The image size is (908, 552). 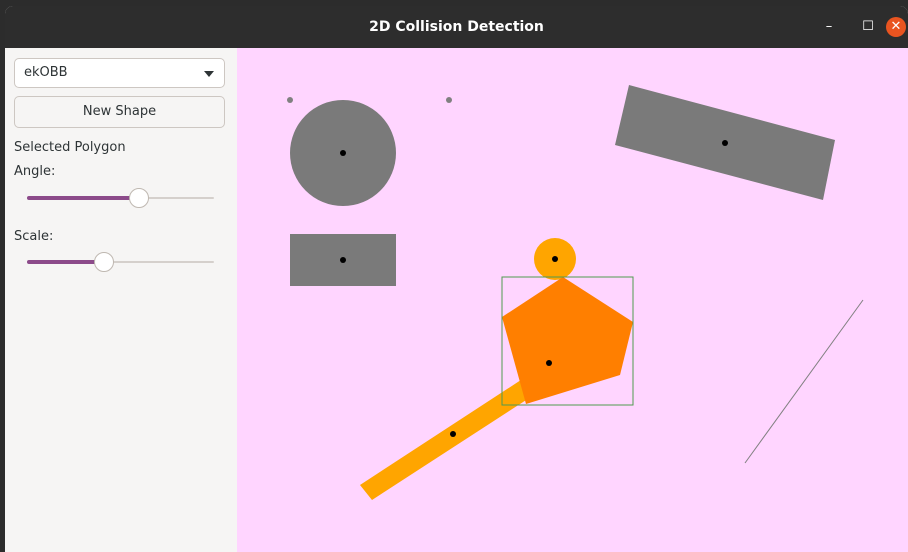 What do you see at coordinates (829, 27) in the screenshot?
I see `minimize-button: –` at bounding box center [829, 27].